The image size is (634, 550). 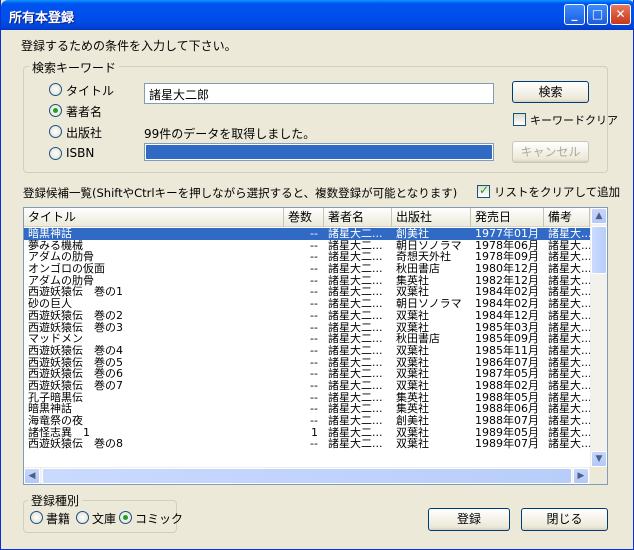 What do you see at coordinates (507, 385) in the screenshot?
I see `table-cell: 1988年02月` at bounding box center [507, 385].